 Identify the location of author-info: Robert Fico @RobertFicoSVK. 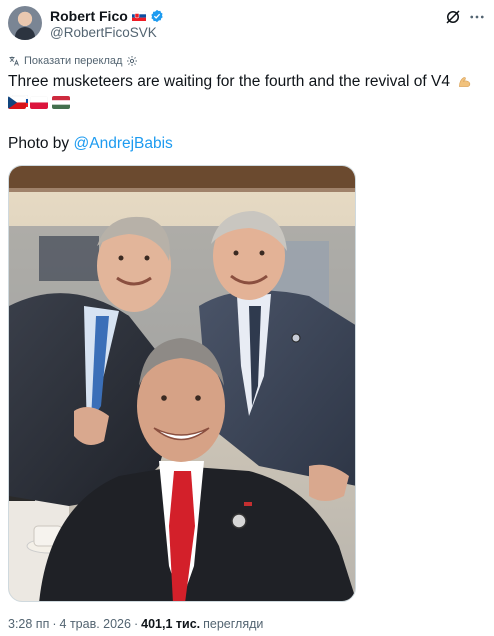
(107, 23).